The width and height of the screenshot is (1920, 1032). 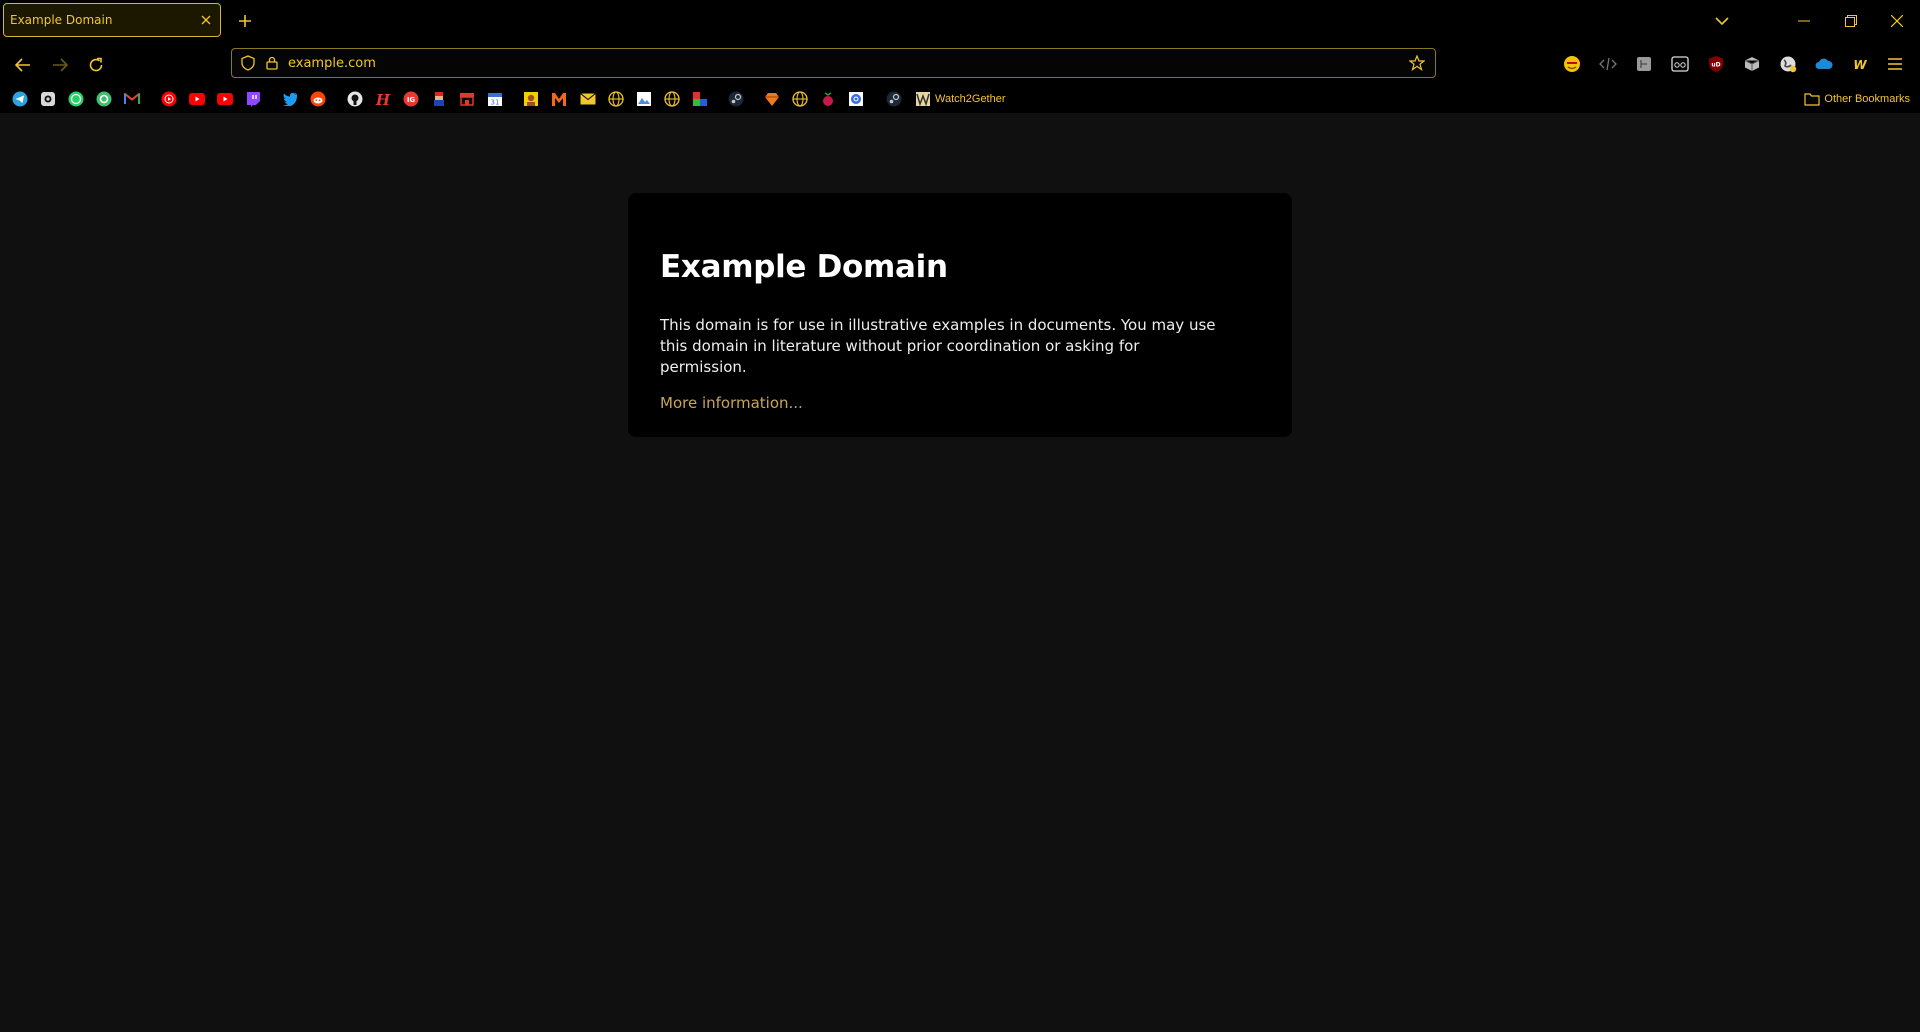 I want to click on address-bar: example.com, so click(x=833, y=63).